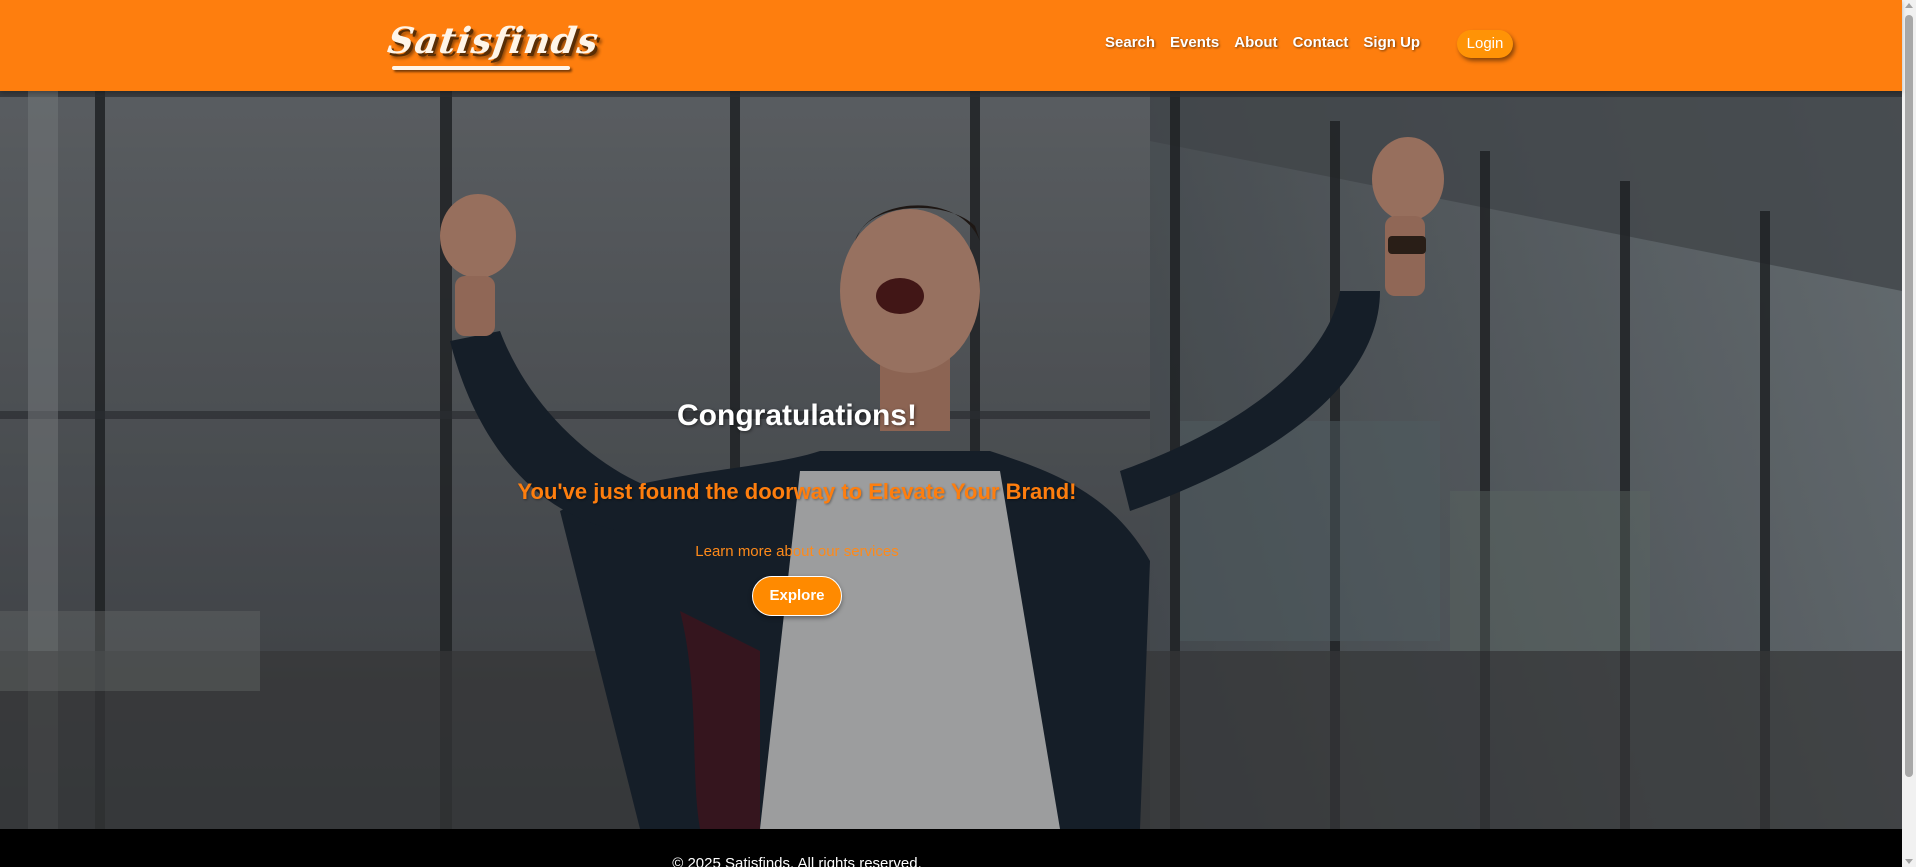 The width and height of the screenshot is (1916, 867). What do you see at coordinates (1321, 42) in the screenshot?
I see `nav-contact-link: Contact` at bounding box center [1321, 42].